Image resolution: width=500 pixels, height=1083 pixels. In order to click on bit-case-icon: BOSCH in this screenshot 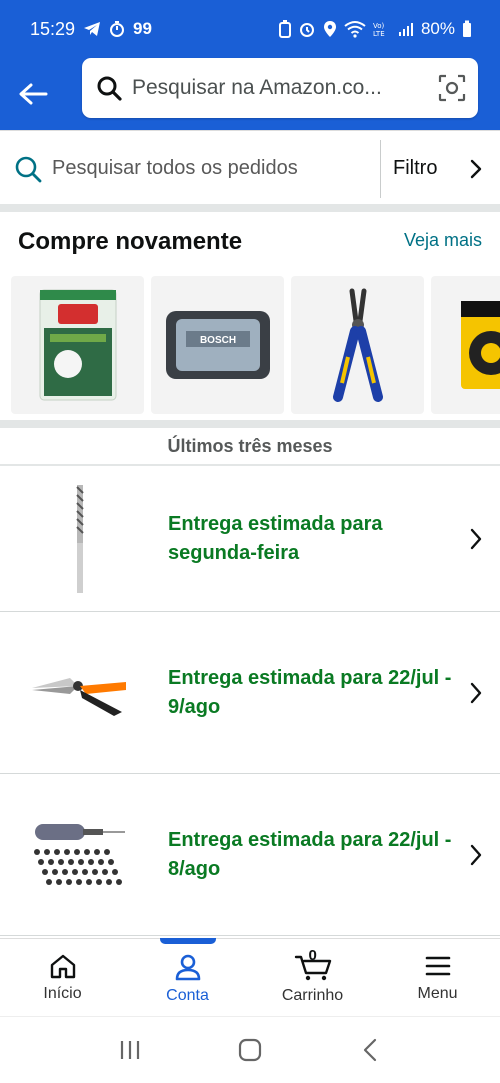, I will do `click(217, 345)`.